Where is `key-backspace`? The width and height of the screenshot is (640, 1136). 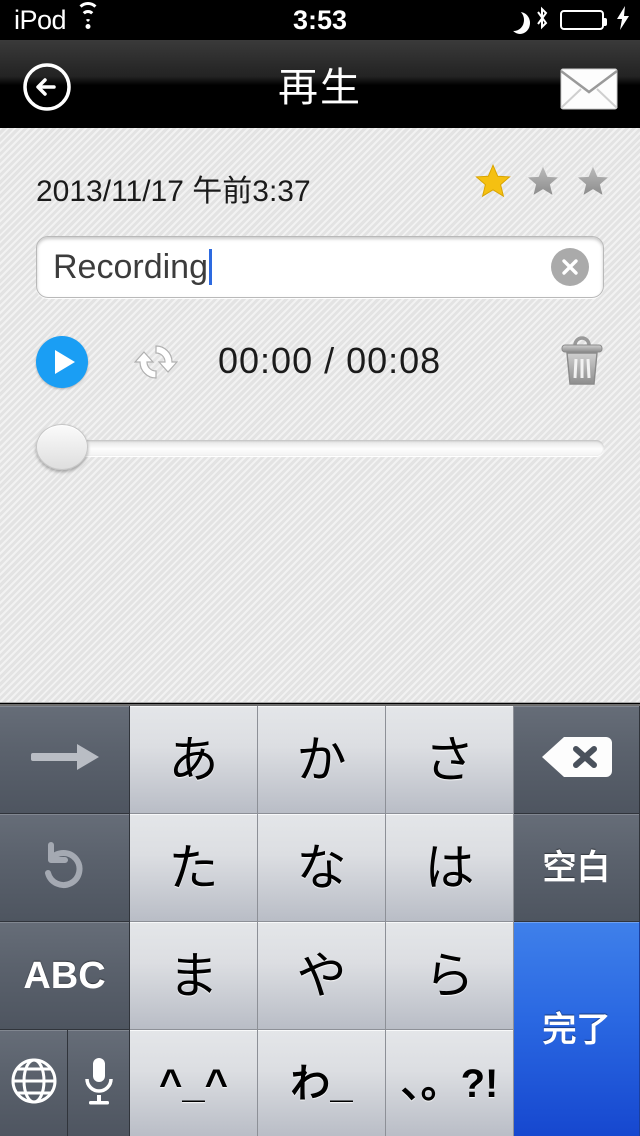 key-backspace is located at coordinates (577, 760).